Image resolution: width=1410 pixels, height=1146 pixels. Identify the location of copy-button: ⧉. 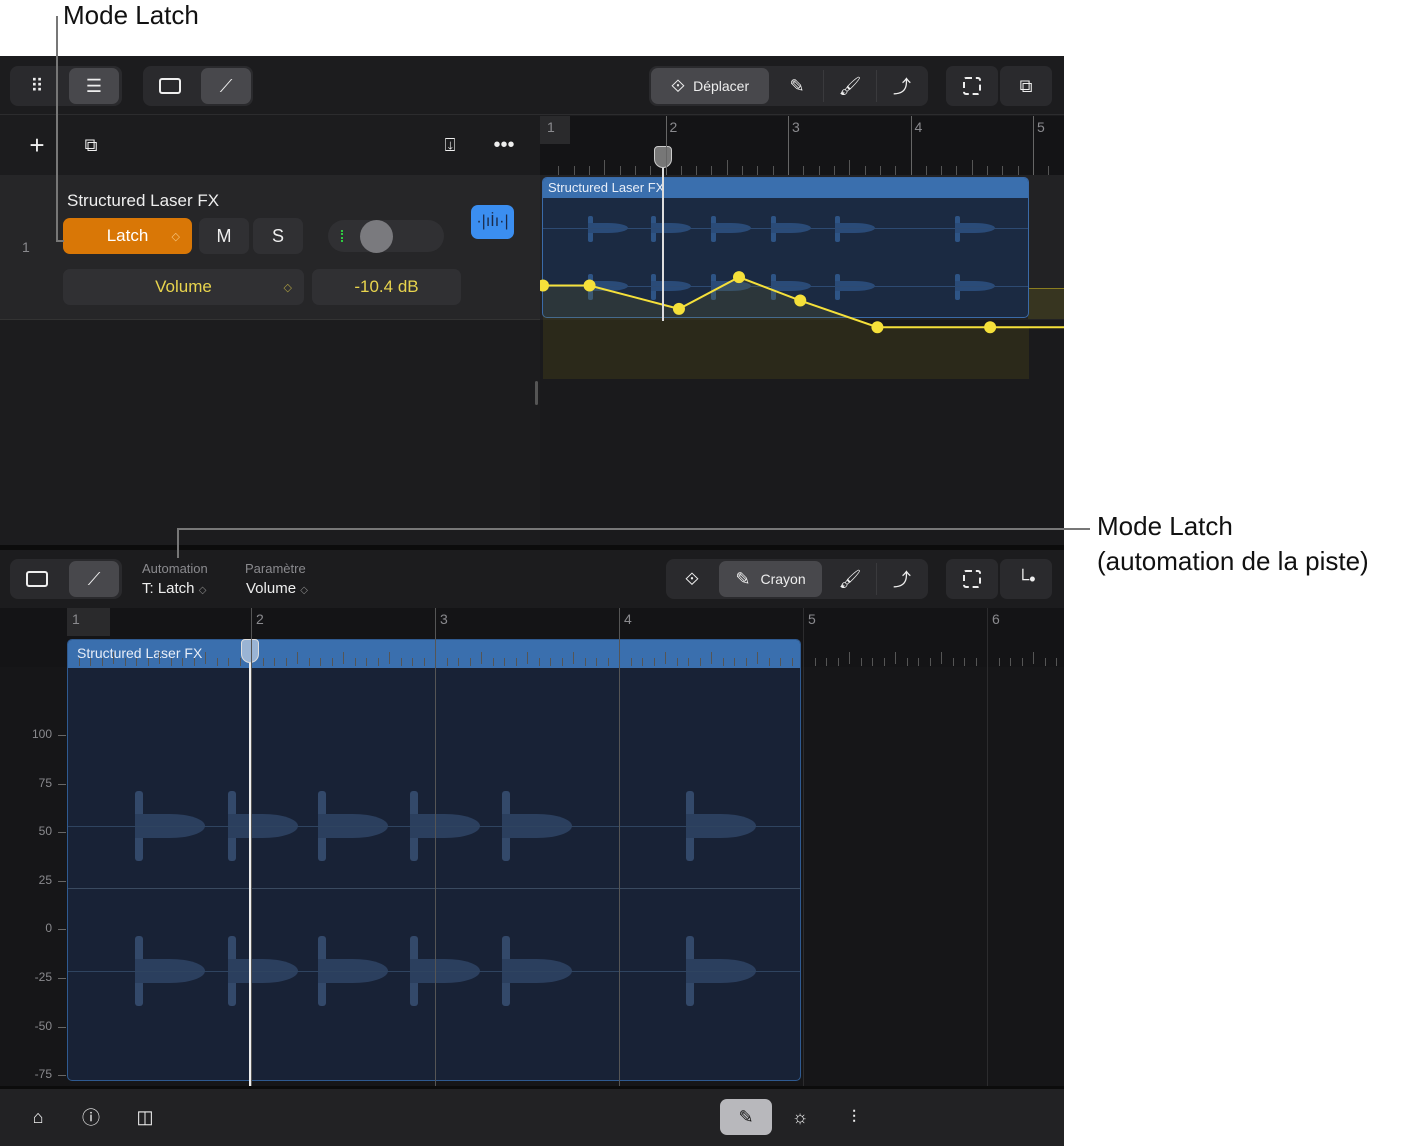
(1026, 86).